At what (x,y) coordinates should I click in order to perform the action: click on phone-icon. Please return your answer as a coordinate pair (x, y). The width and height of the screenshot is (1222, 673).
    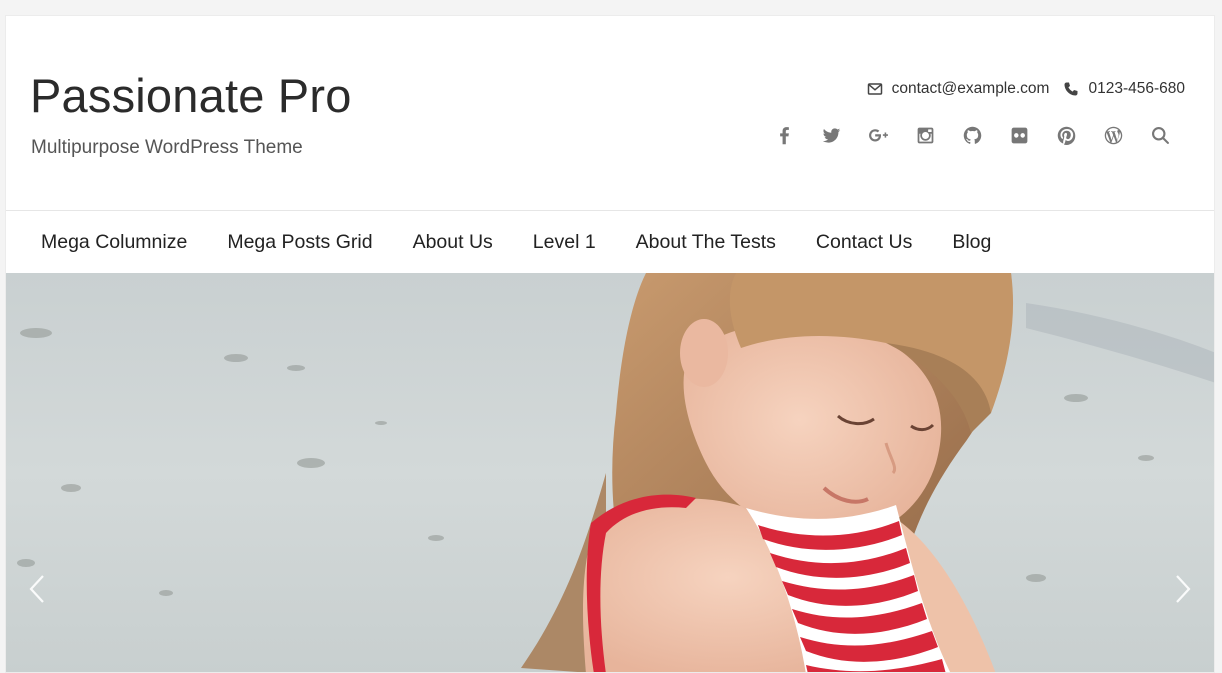
    Looking at the image, I should click on (1071, 89).